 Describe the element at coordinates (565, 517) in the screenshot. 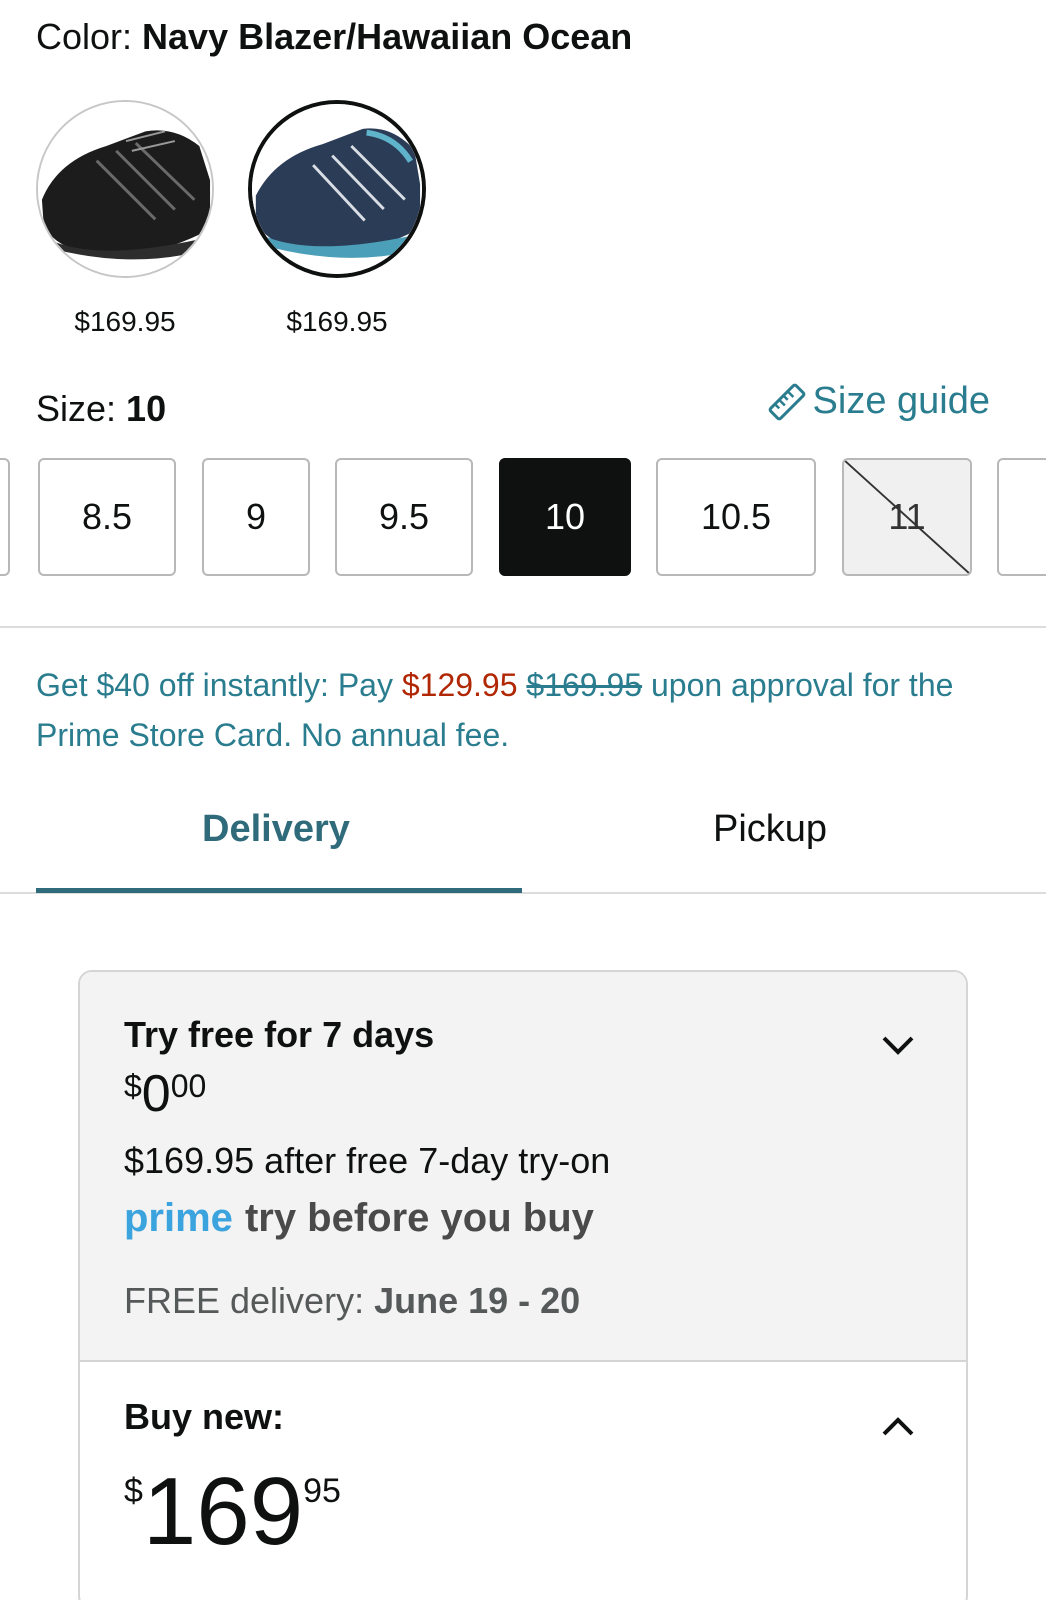

I see `size-option-10: 10` at that location.